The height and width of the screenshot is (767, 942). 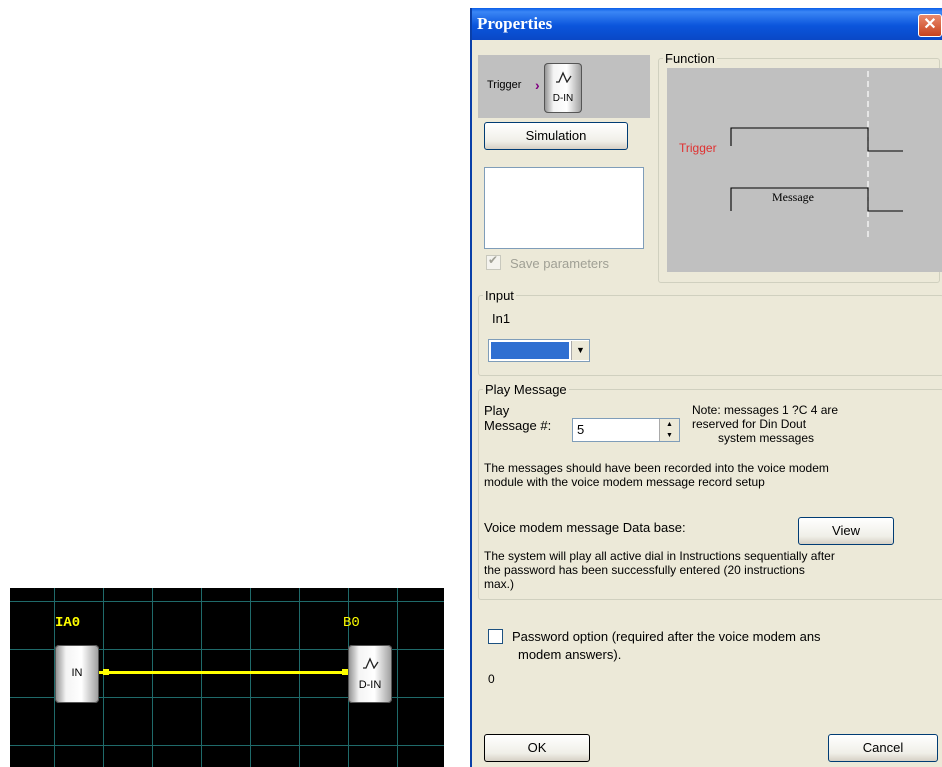 What do you see at coordinates (537, 748) in the screenshot?
I see `ok-button: OK` at bounding box center [537, 748].